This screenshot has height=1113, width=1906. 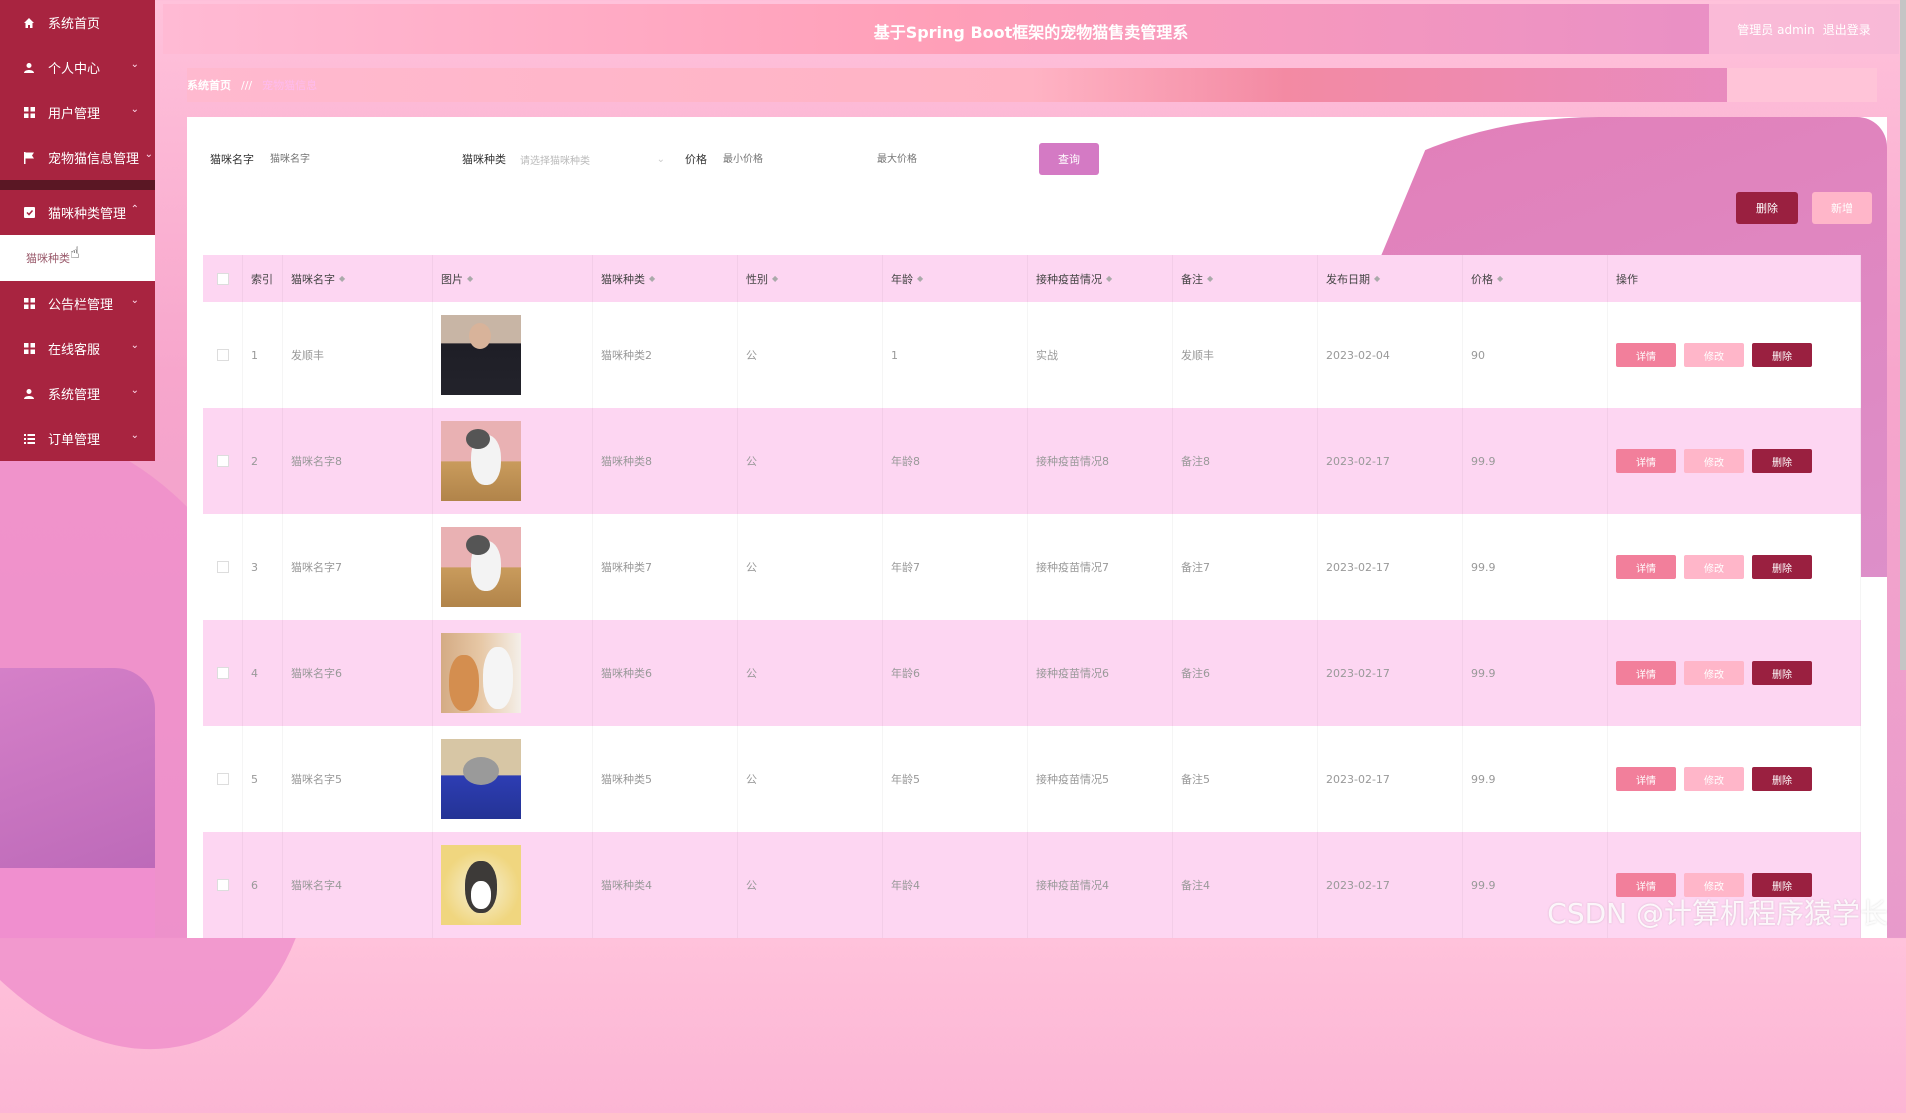 What do you see at coordinates (696, 159) in the screenshot?
I see `price-label: 价格` at bounding box center [696, 159].